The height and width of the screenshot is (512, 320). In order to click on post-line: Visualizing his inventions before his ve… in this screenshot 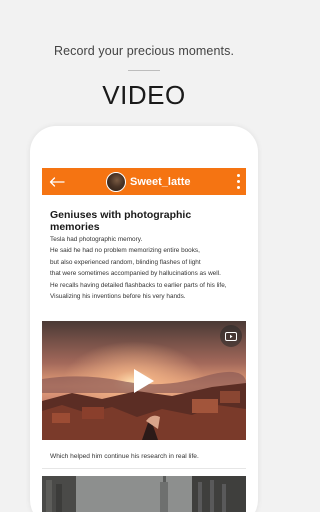, I will do `click(118, 297)`.